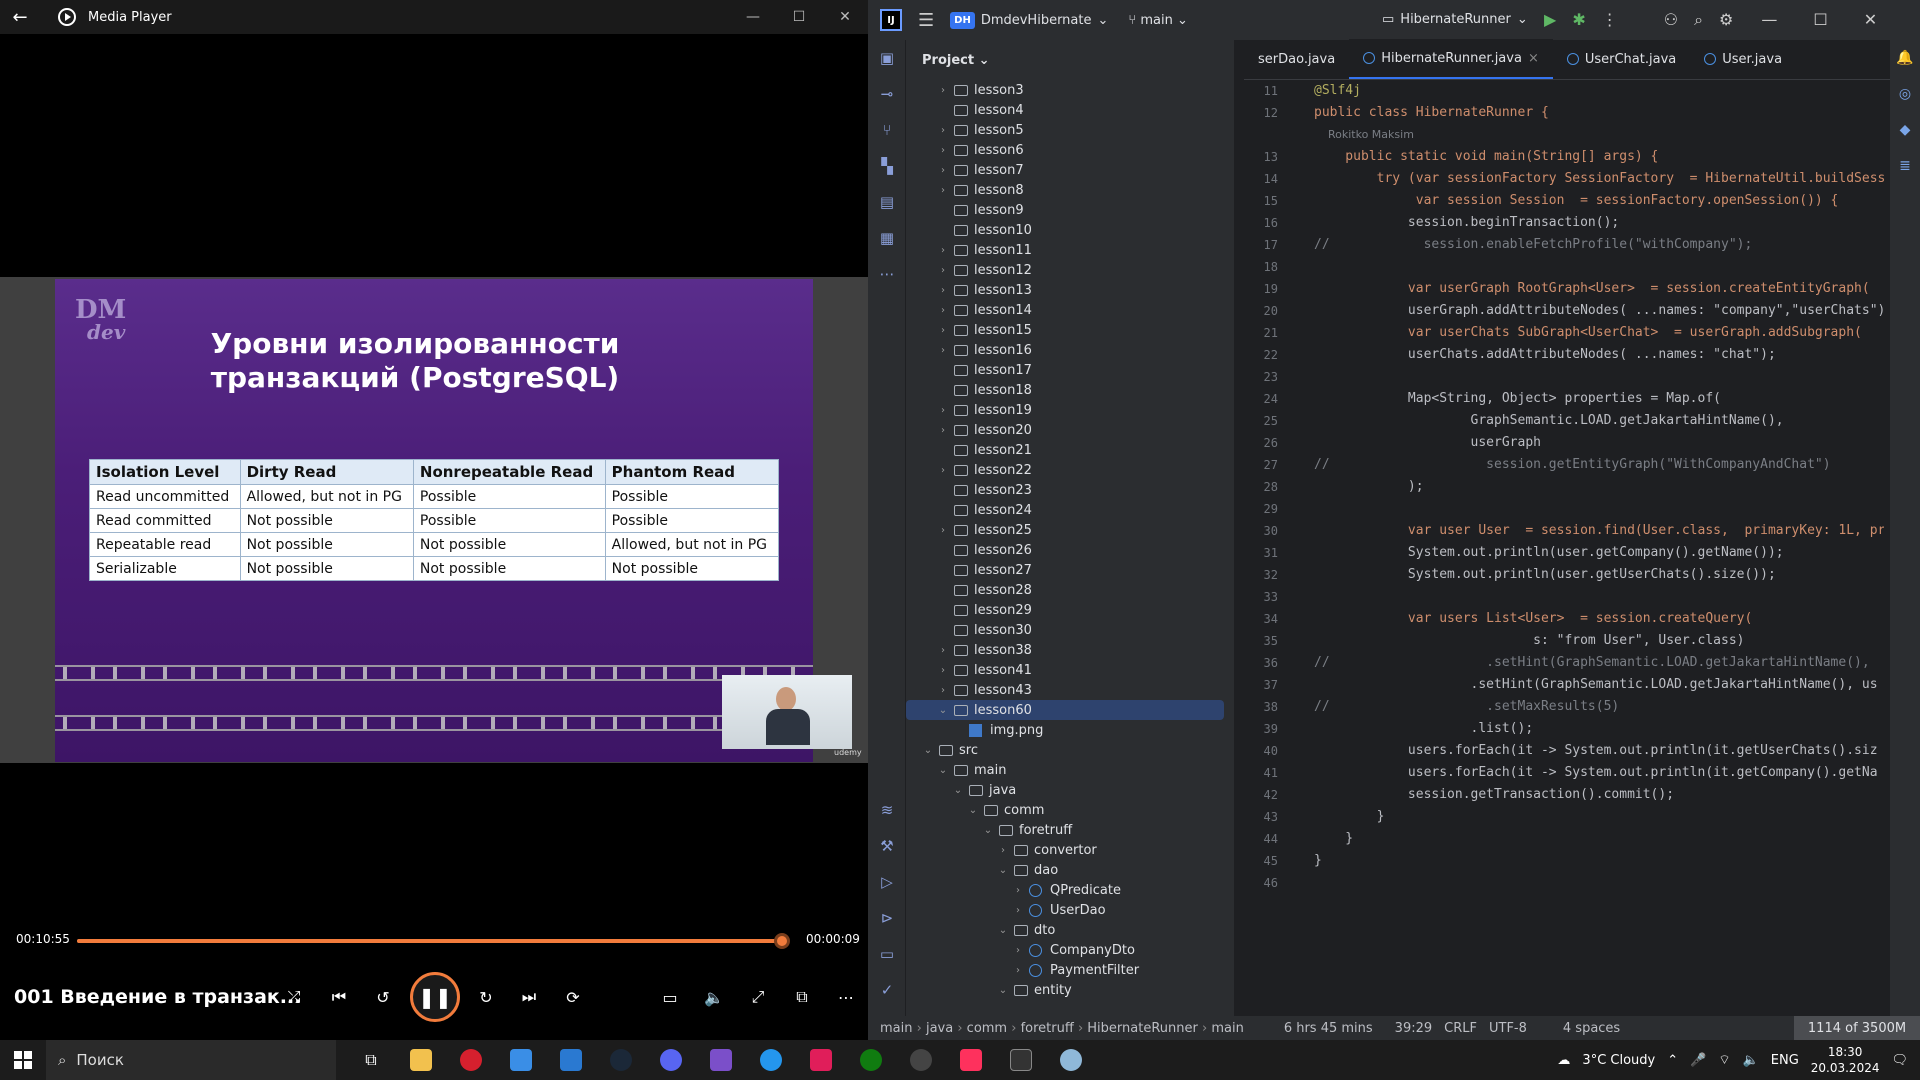  What do you see at coordinates (721, 1060) in the screenshot?
I see `visual-studio-icon` at bounding box center [721, 1060].